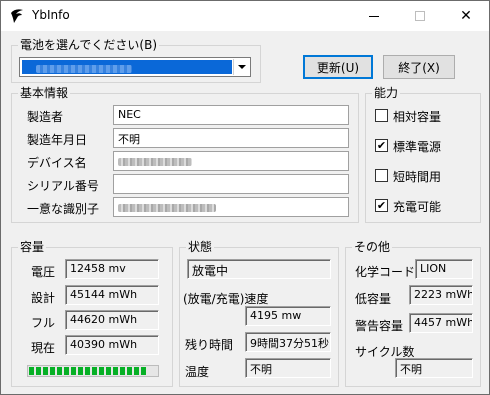 The image size is (490, 395). I want to click on title-bar: YbInfo ✕, so click(245, 16).